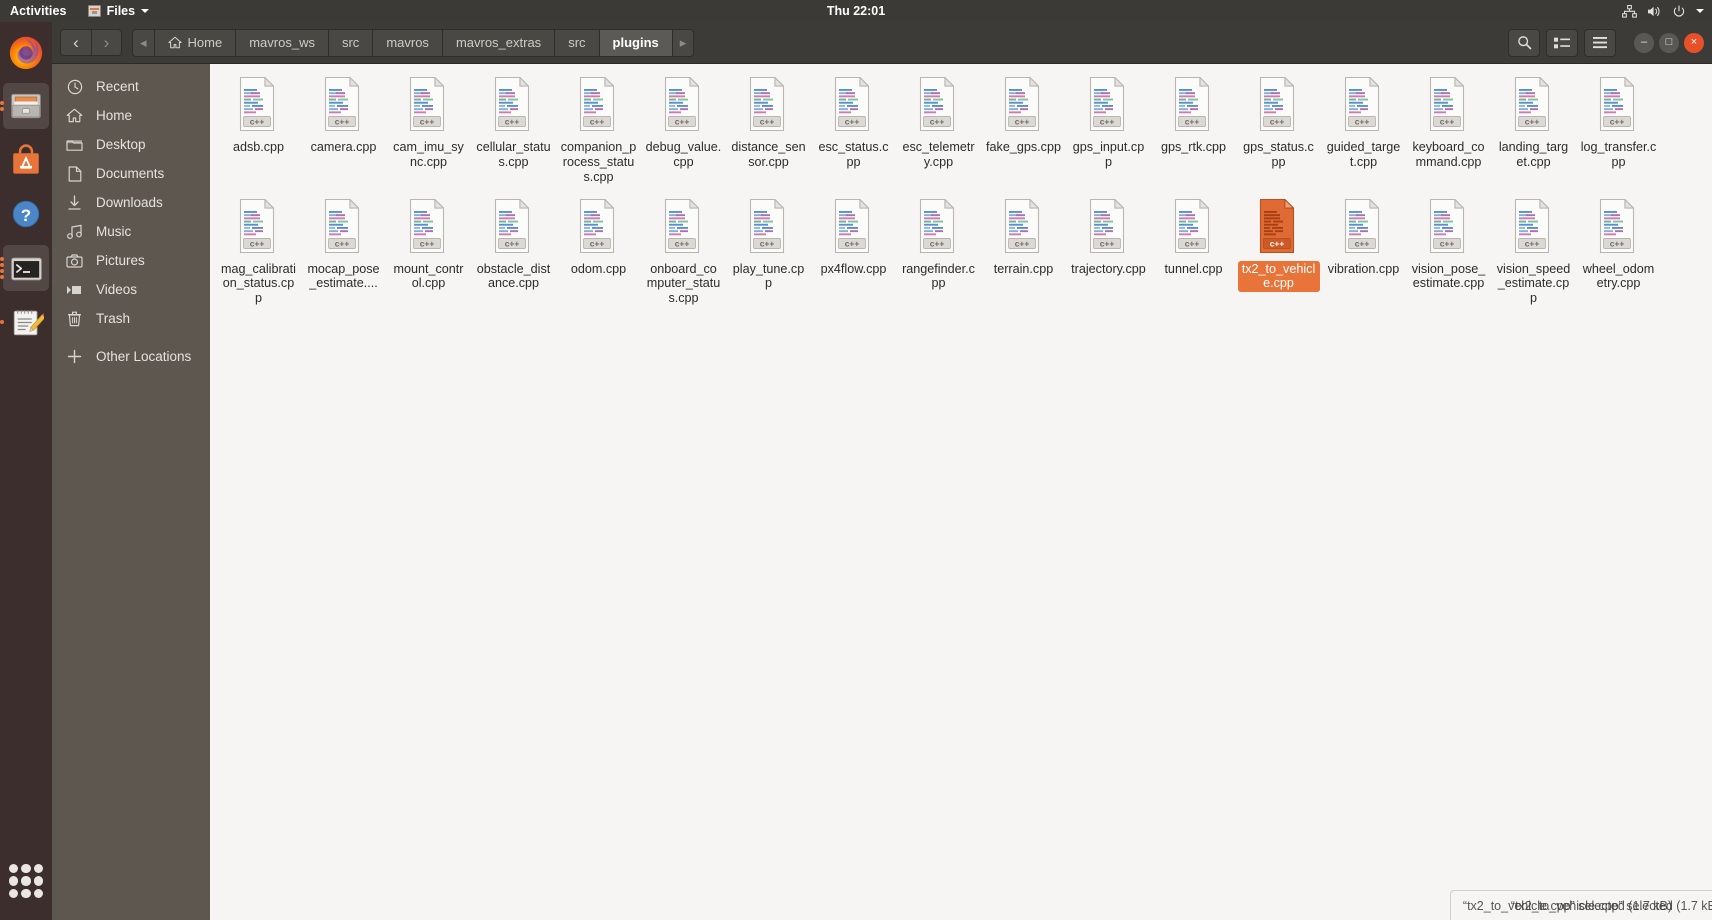 The width and height of the screenshot is (1712, 920). I want to click on minimize-button: –, so click(1644, 42).